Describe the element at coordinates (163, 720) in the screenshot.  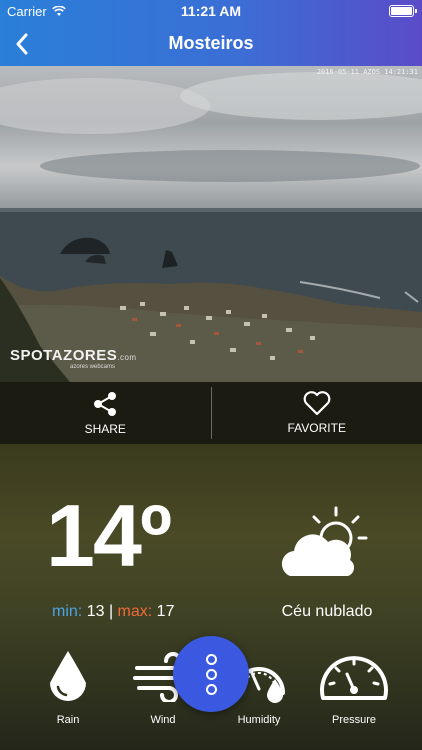
I see `metric-wind-label: Wind` at that location.